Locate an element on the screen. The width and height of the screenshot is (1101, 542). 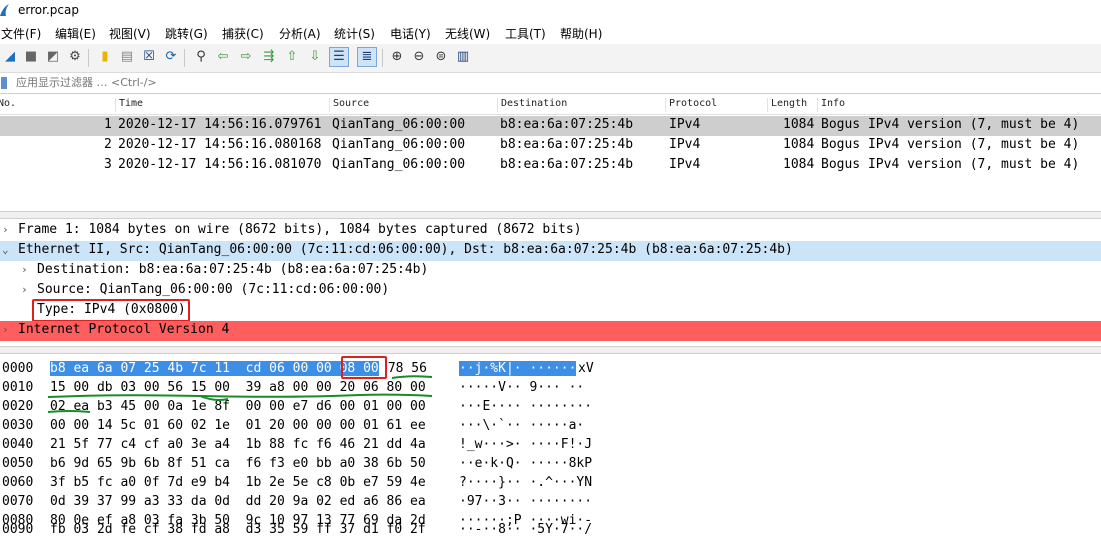
ascii-bytes: ··e·k·Q· ·····8kP is located at coordinates (526, 463).